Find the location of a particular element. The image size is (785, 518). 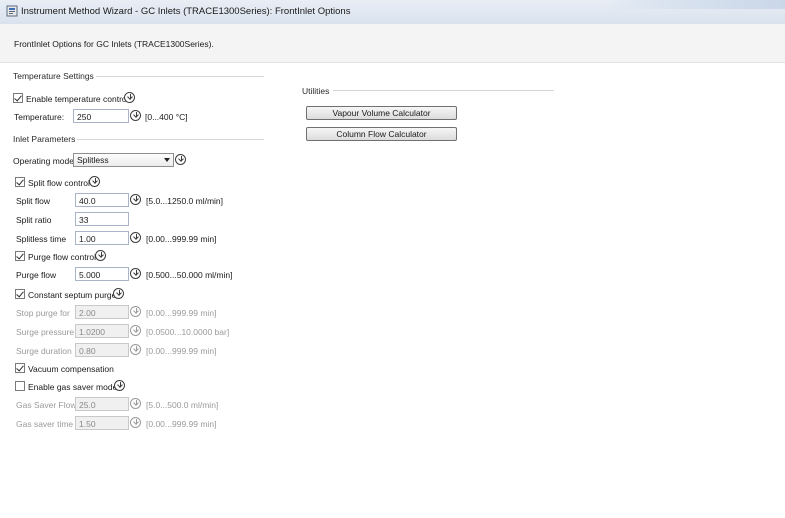

purge-flow-control-label: Purge flow control is located at coordinates (62, 257).